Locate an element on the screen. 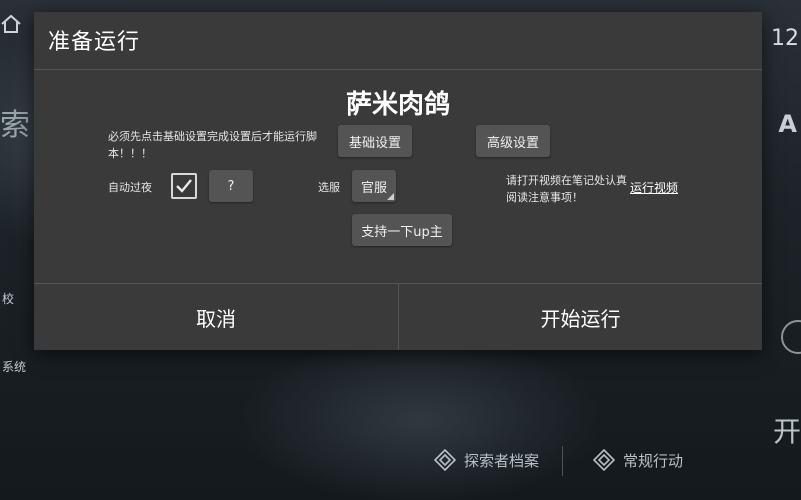 This screenshot has height=500, width=801. server-select: 官服 is located at coordinates (374, 186).